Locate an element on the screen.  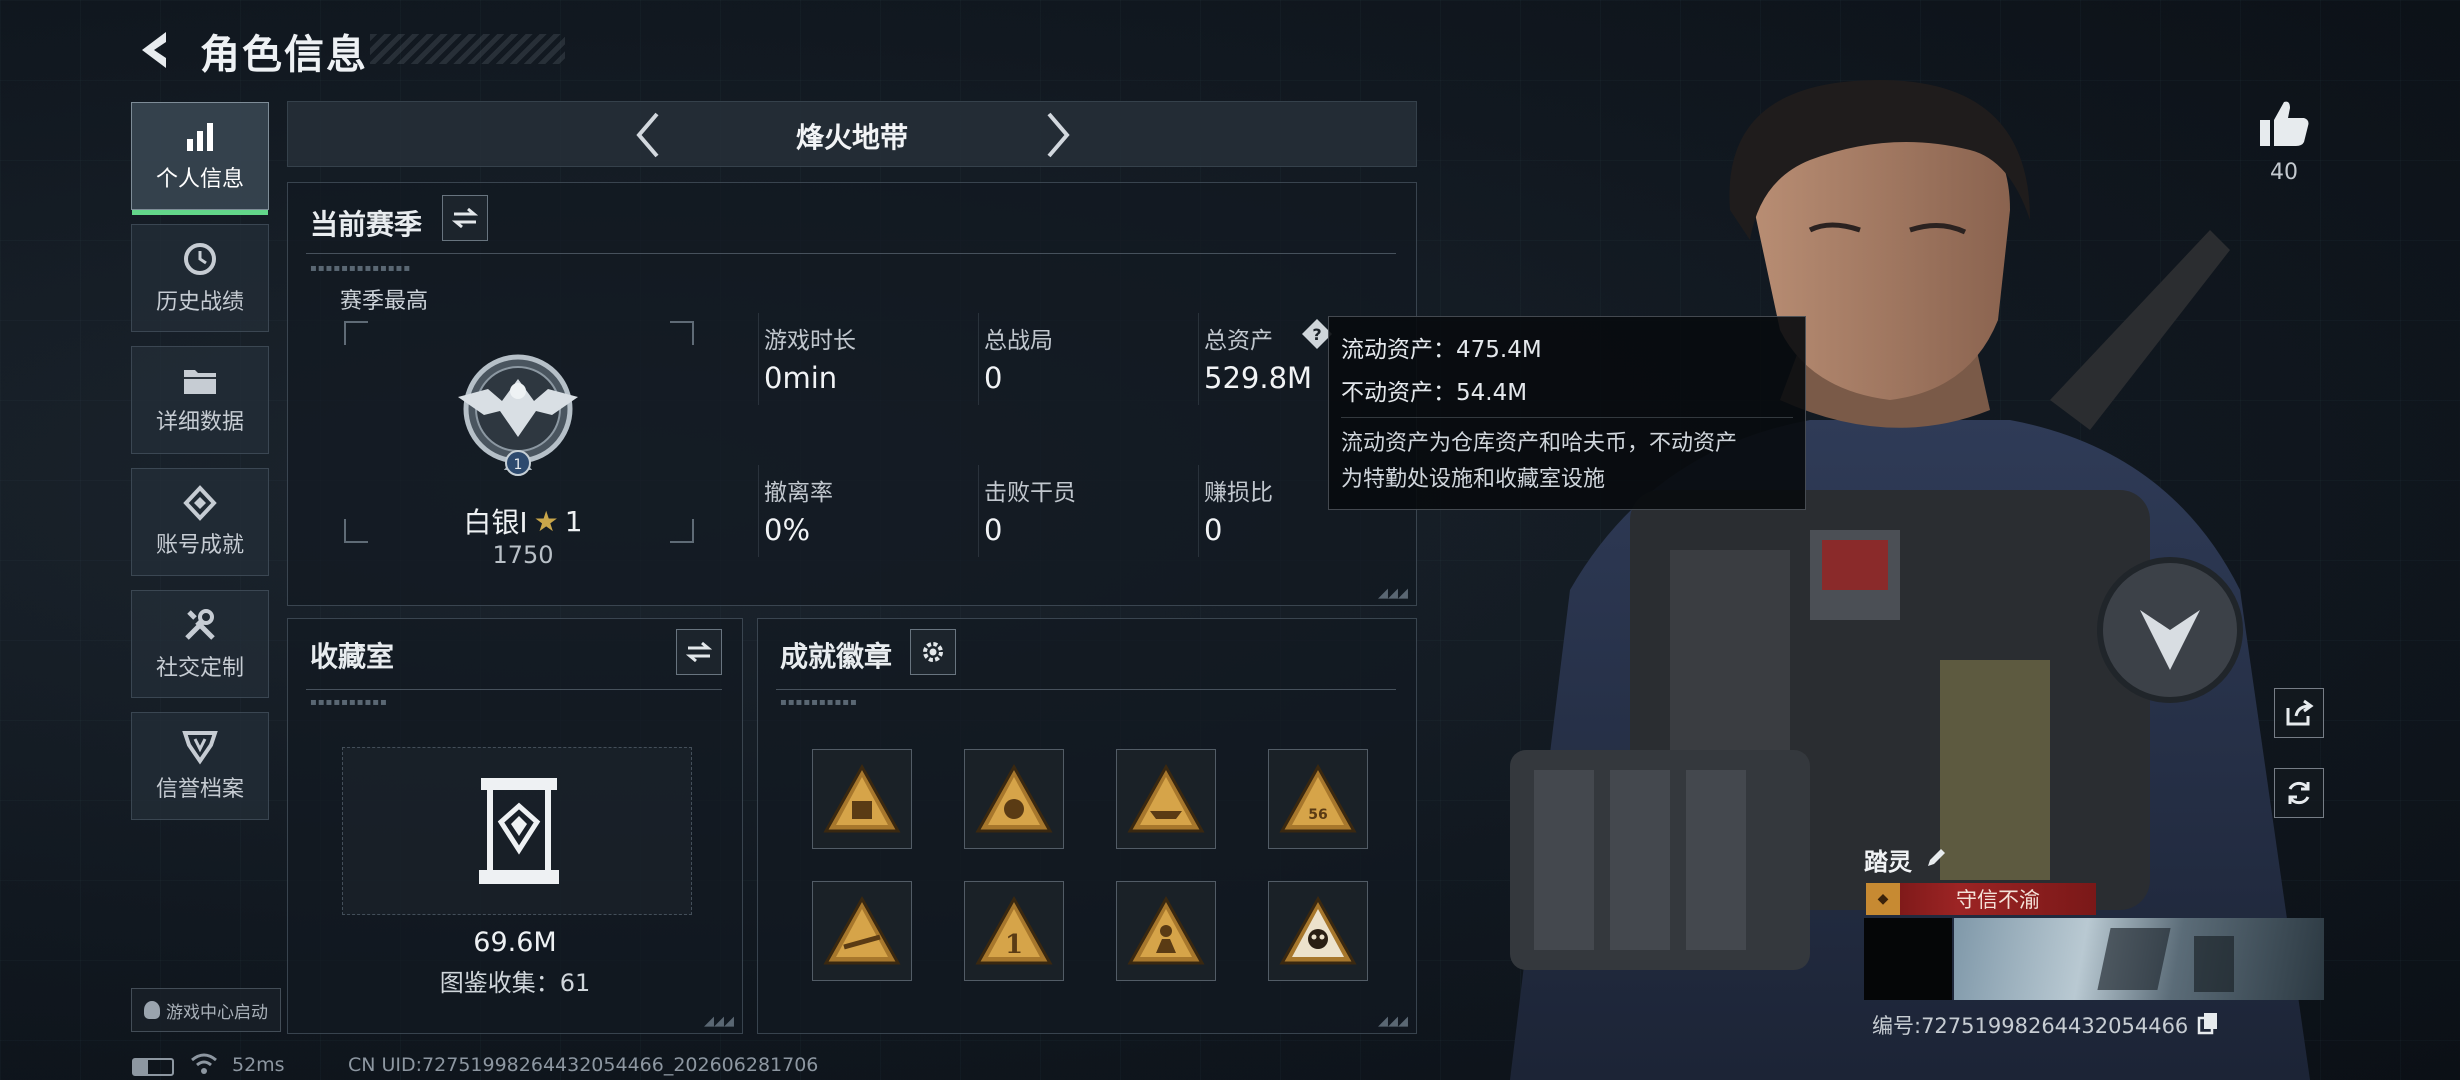
player-uid: 编号:7275199826443205446​6 is located at coordinates (2030, 1026).